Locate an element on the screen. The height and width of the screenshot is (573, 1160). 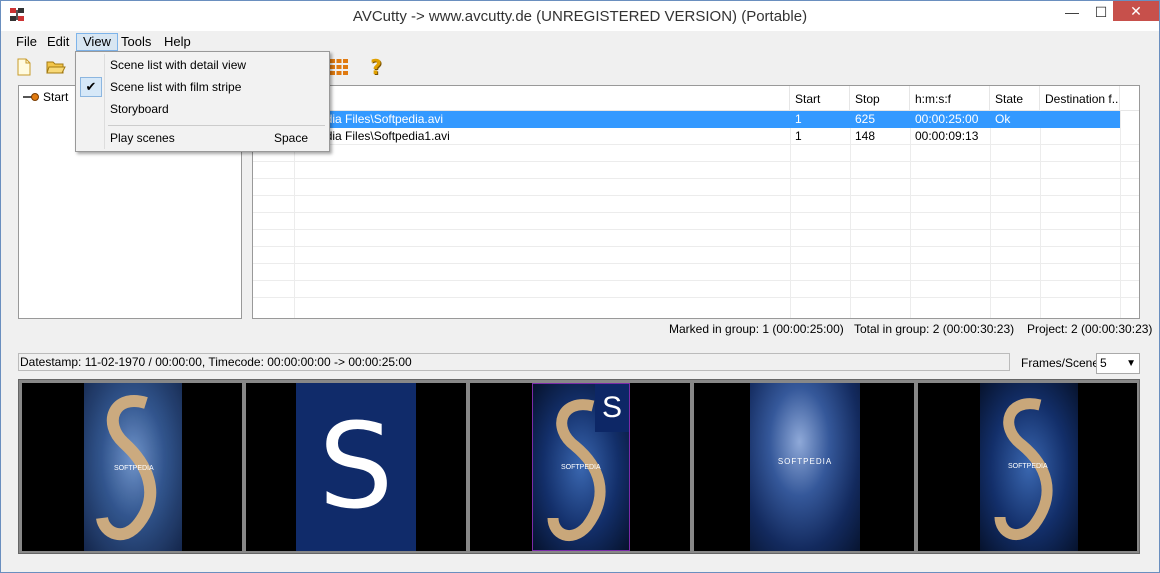
new-button is located at coordinates (24, 67).